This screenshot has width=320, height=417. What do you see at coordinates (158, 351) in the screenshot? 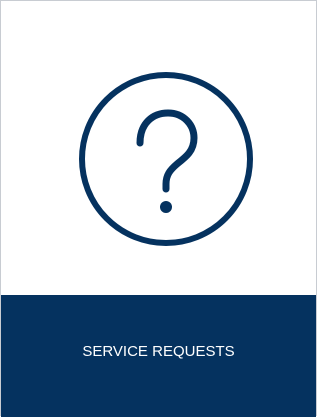
I see `tile-label: SERVICE REQUESTS` at bounding box center [158, 351].